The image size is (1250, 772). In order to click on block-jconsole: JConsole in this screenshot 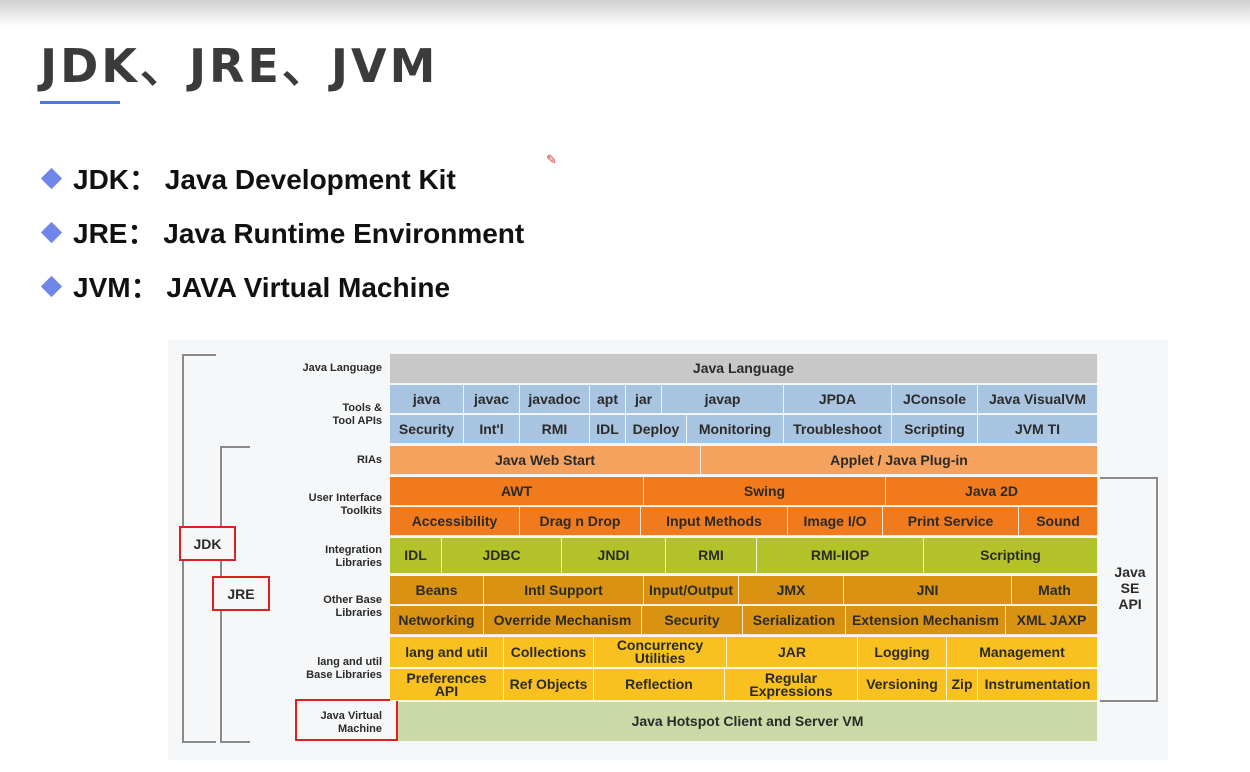, I will do `click(935, 399)`.